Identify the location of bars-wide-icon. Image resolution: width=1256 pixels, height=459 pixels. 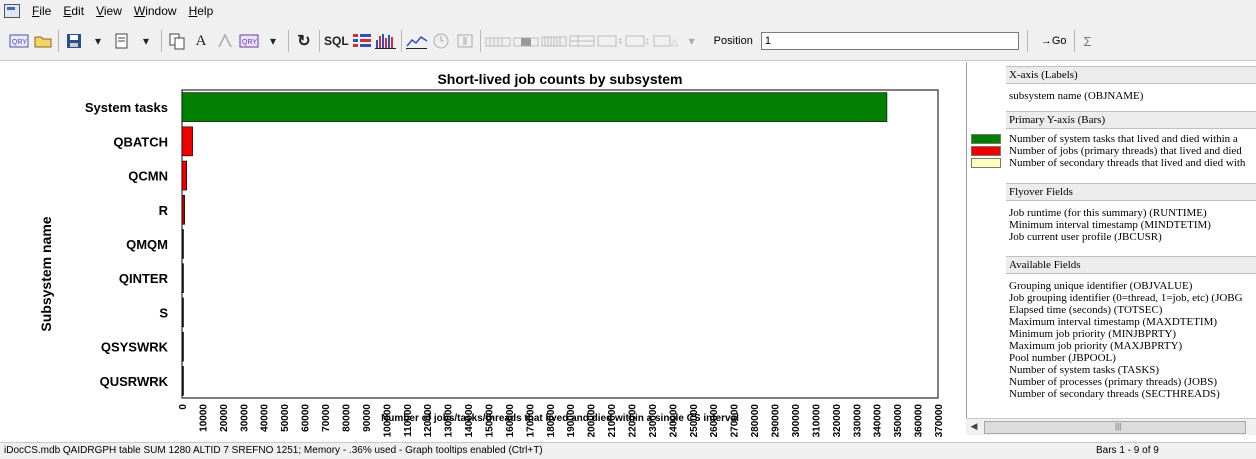
(554, 41).